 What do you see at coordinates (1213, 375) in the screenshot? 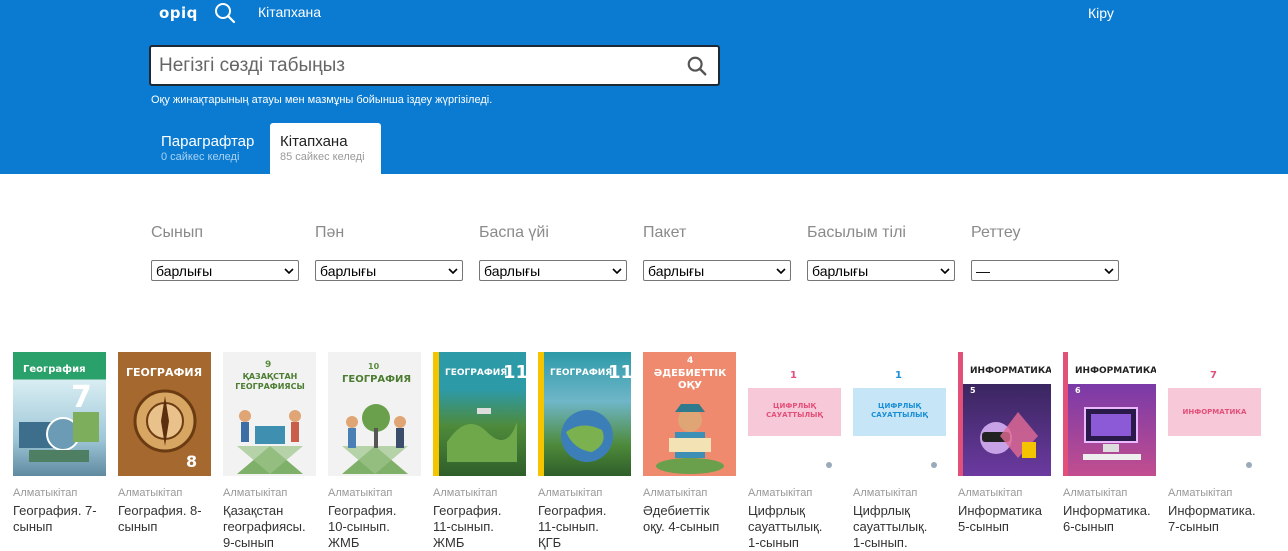
I see `cover-number: 7` at bounding box center [1213, 375].